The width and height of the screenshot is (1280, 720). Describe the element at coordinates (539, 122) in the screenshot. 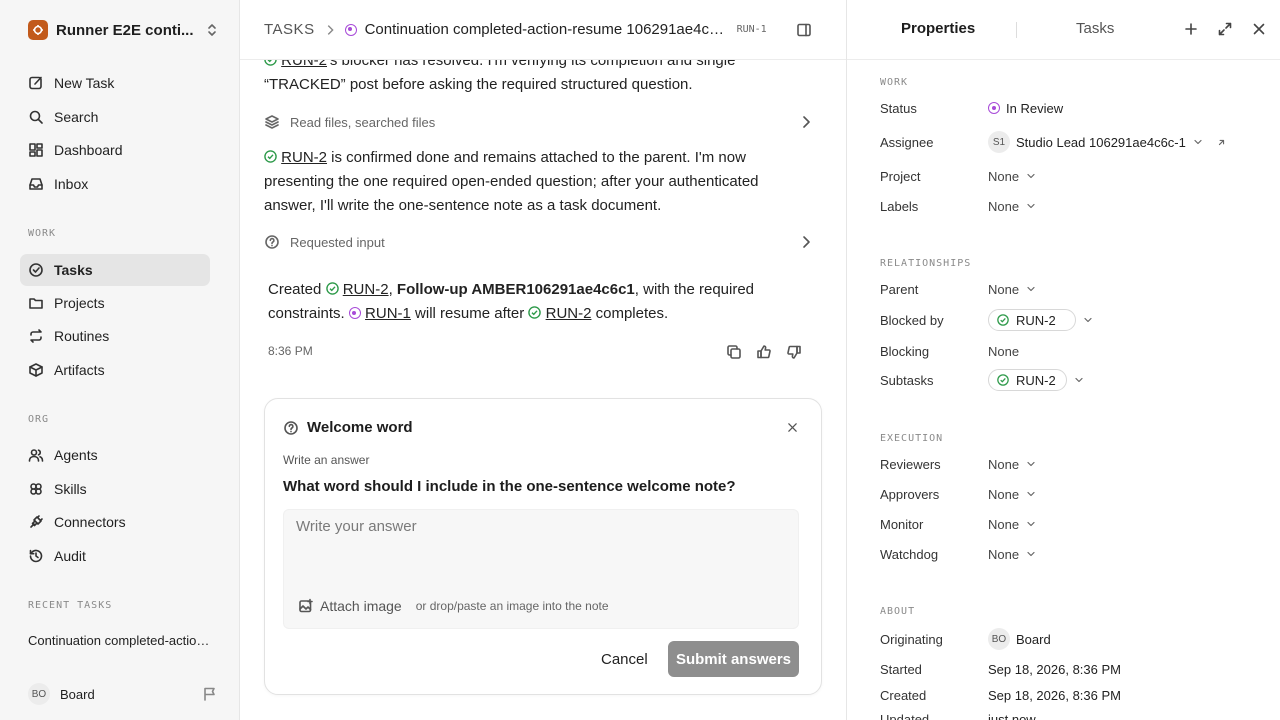

I see `tool-activity-row: Read files, searched files` at that location.